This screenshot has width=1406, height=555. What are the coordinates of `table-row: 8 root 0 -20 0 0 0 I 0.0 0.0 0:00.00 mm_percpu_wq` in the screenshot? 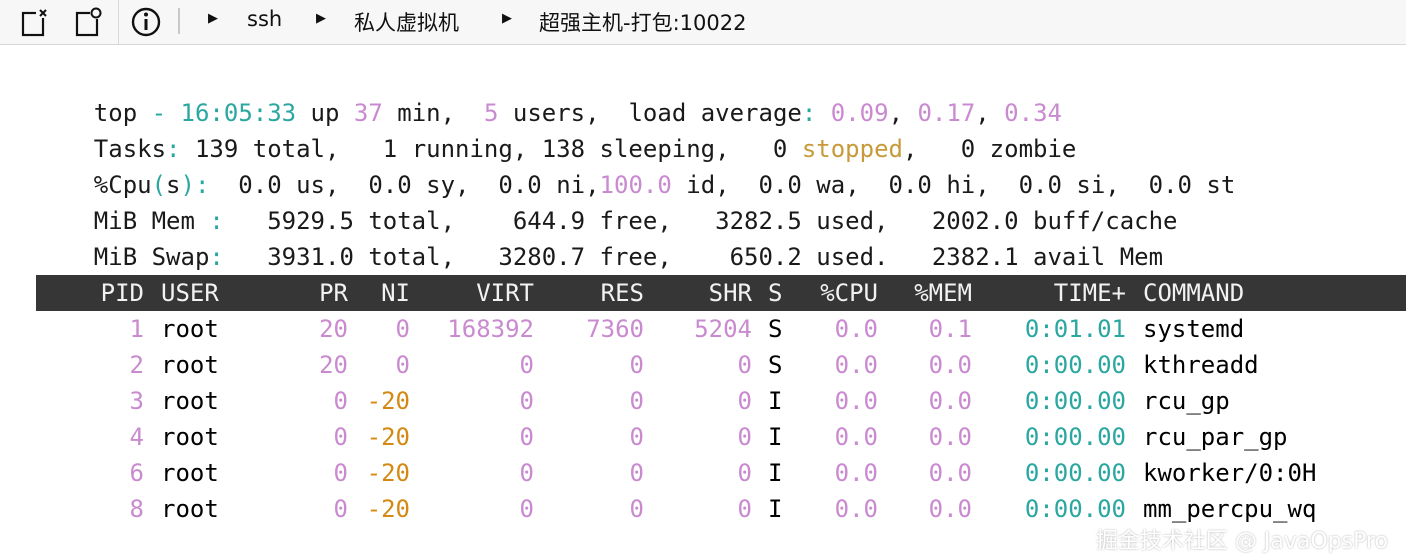 It's located at (703, 509).